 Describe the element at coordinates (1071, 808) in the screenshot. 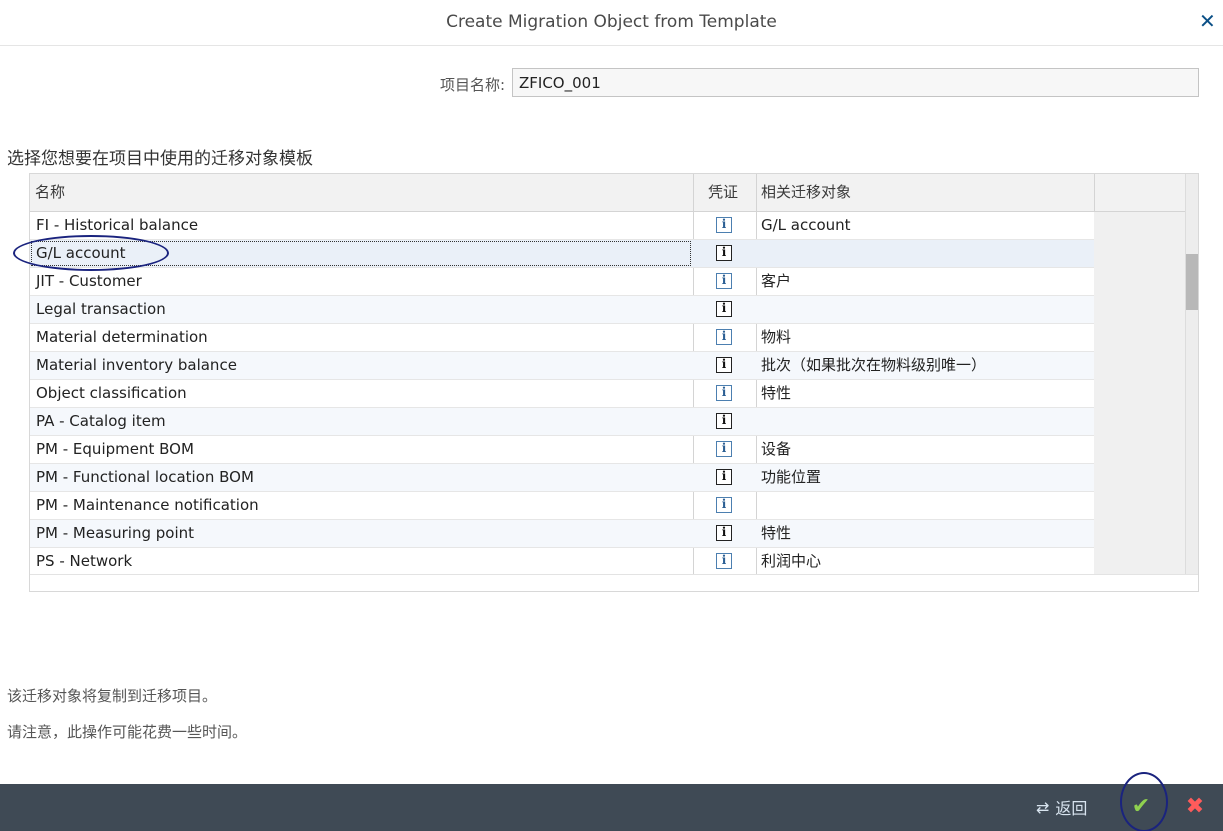

I see `back-button-label: 返回` at that location.